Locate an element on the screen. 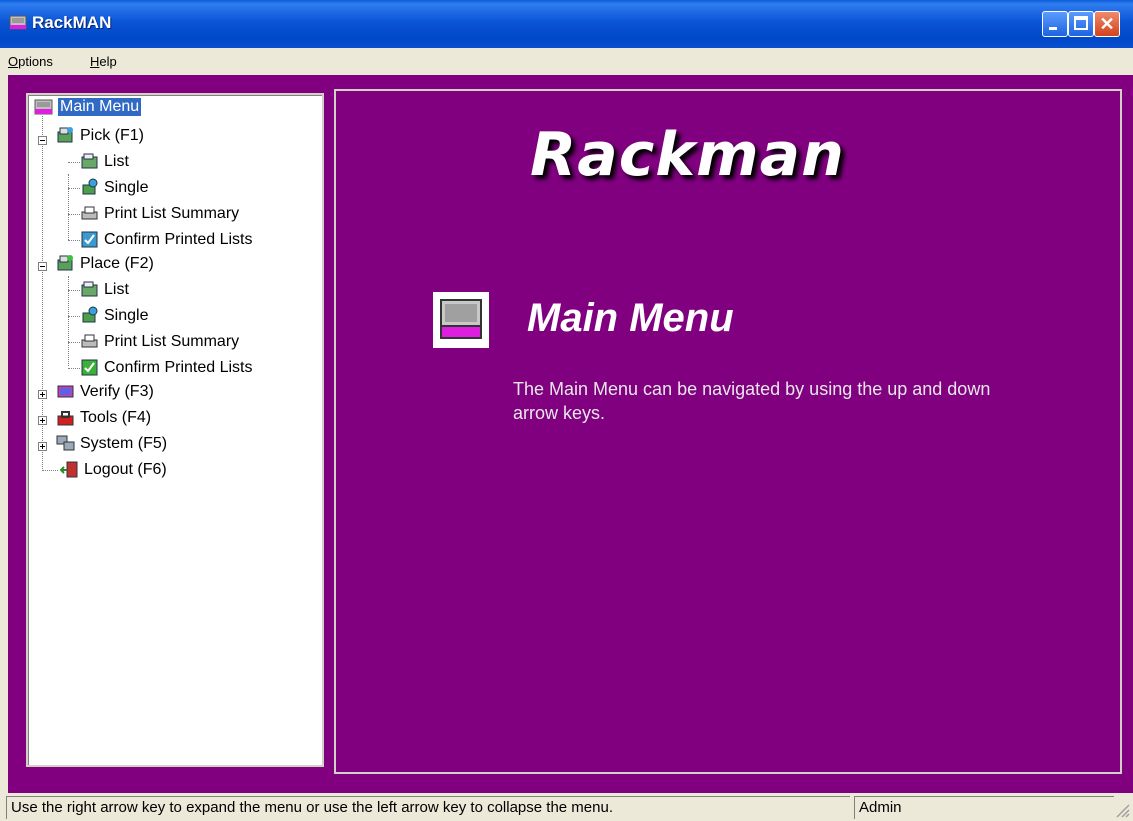 This screenshot has width=1133, height=821. network-computer-icon is located at coordinates (65, 443).